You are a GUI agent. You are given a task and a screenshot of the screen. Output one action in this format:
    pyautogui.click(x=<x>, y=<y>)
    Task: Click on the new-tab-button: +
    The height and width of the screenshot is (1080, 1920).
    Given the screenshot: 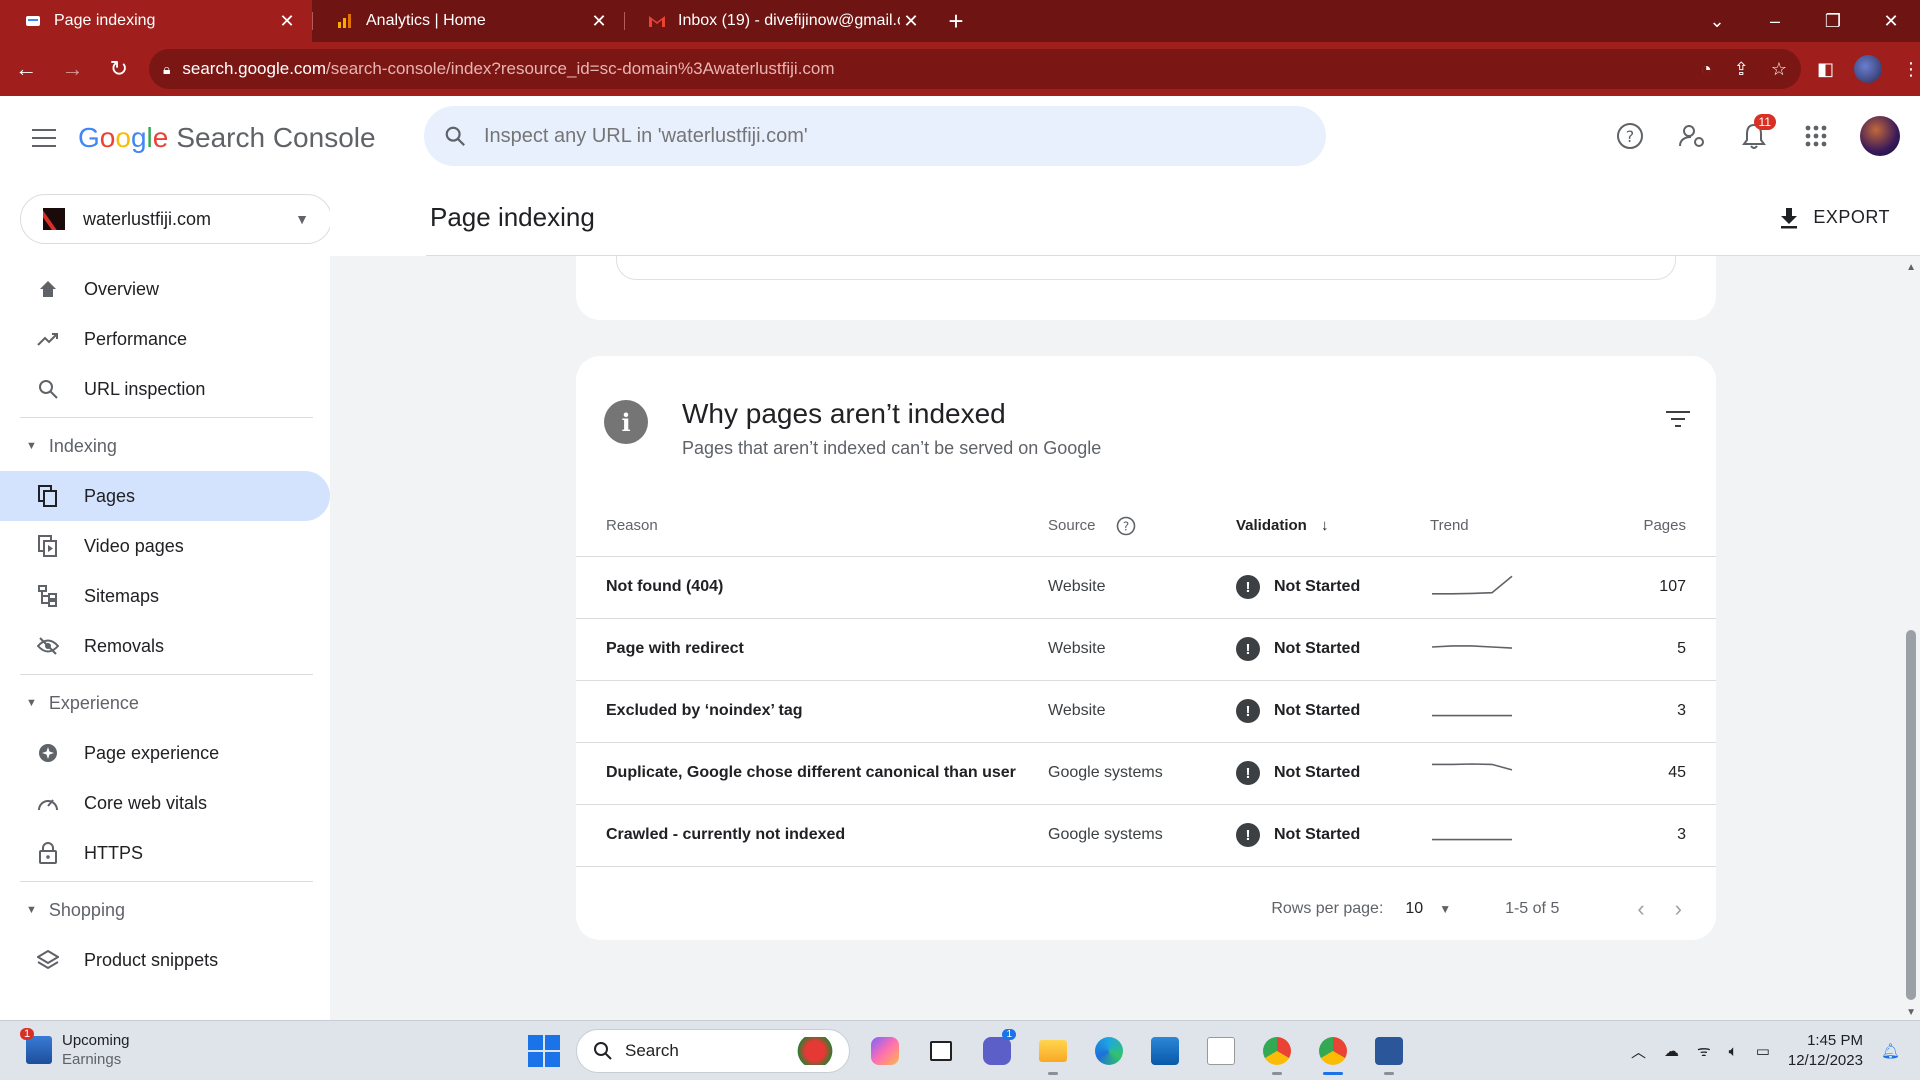 What is the action you would take?
    pyautogui.click(x=956, y=21)
    